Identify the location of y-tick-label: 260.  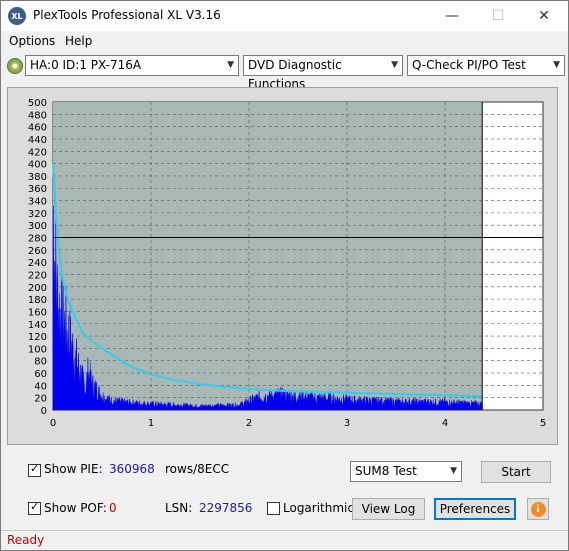
(37, 251).